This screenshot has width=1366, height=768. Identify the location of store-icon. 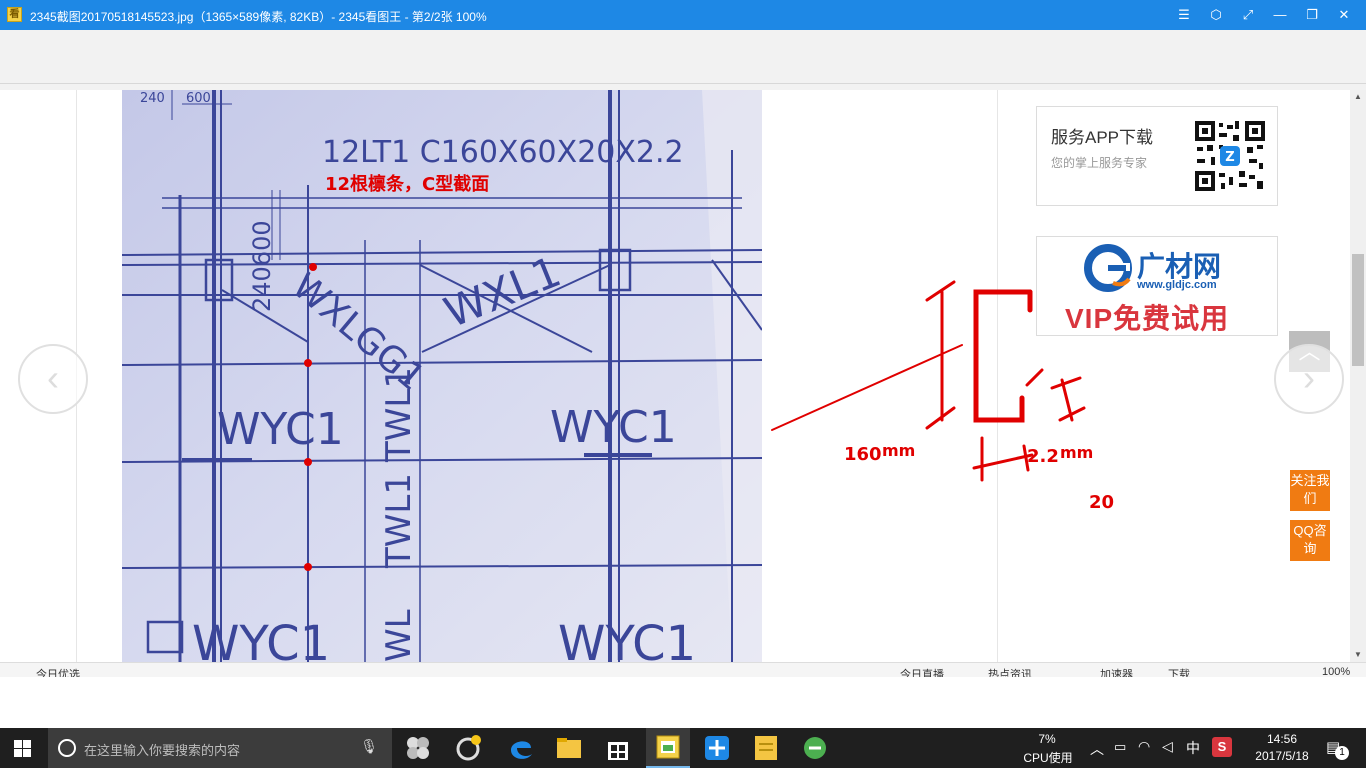
(618, 748).